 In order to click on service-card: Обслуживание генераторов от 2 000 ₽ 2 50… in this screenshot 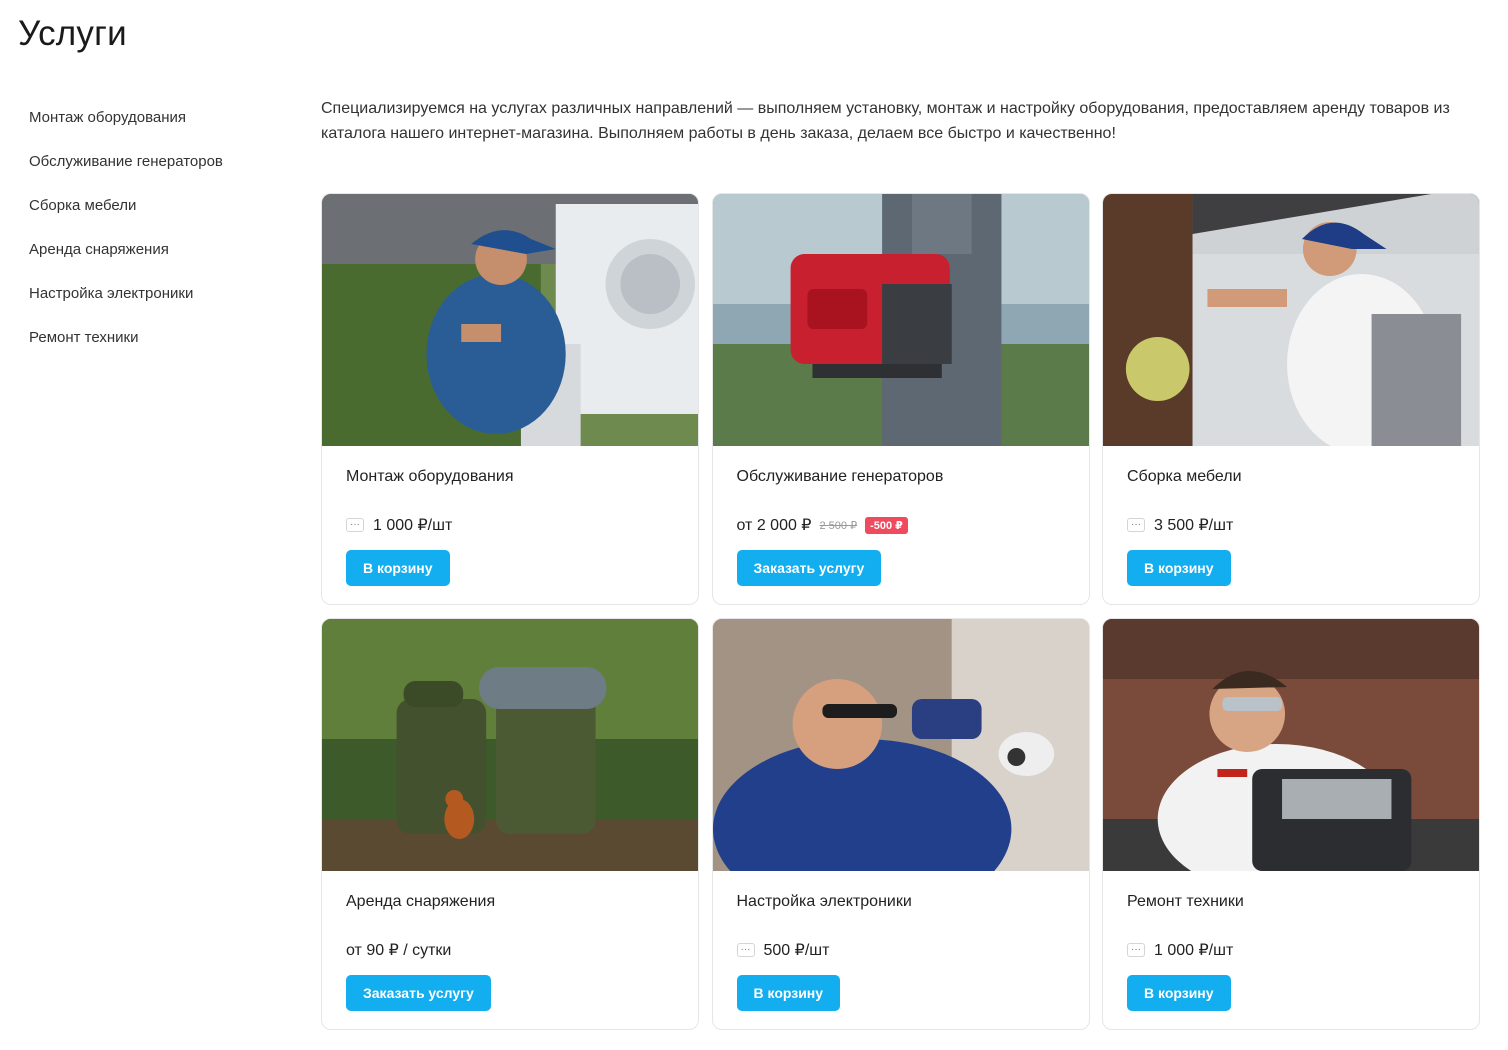, I will do `click(900, 399)`.